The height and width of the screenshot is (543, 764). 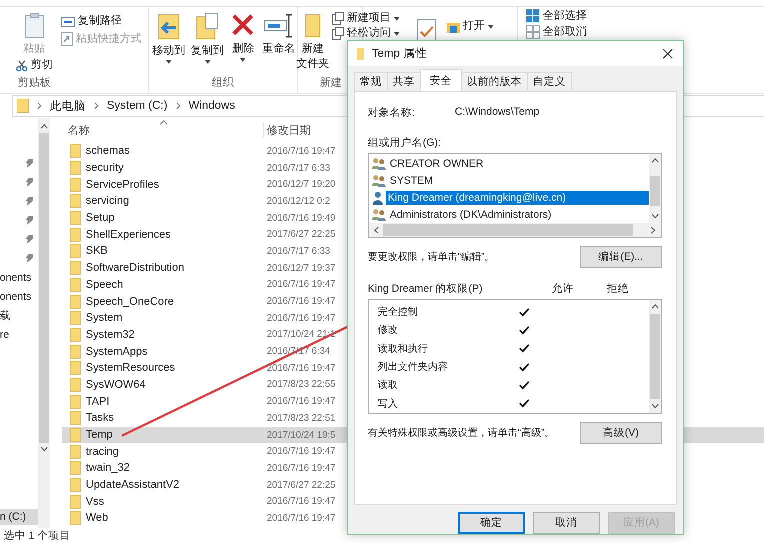 I want to click on modified-date: 2017/8/23 22:51, so click(x=301, y=418).